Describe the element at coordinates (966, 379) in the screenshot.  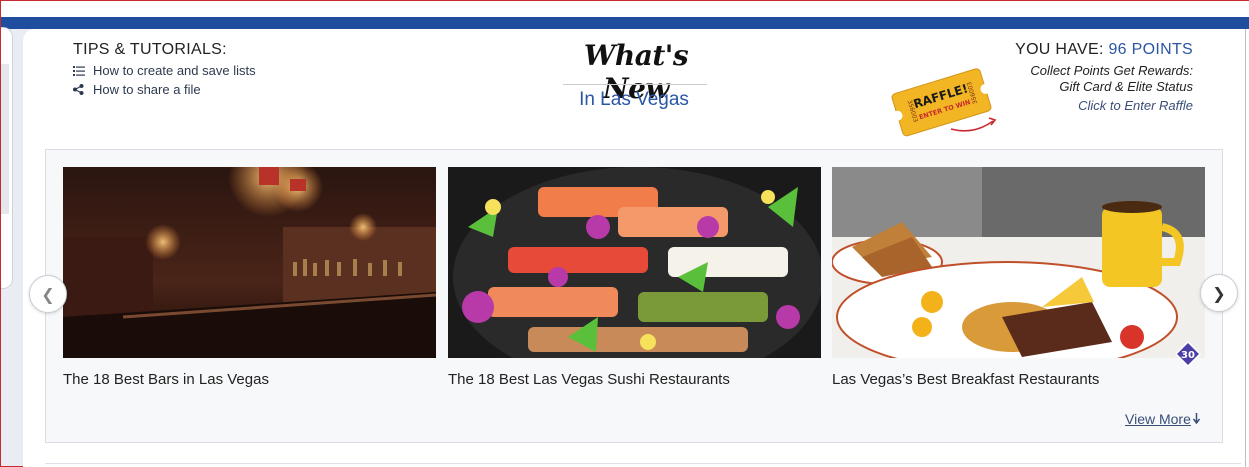
I see `article-title: Las Vegas’s Best Breakfast Restaurants` at that location.